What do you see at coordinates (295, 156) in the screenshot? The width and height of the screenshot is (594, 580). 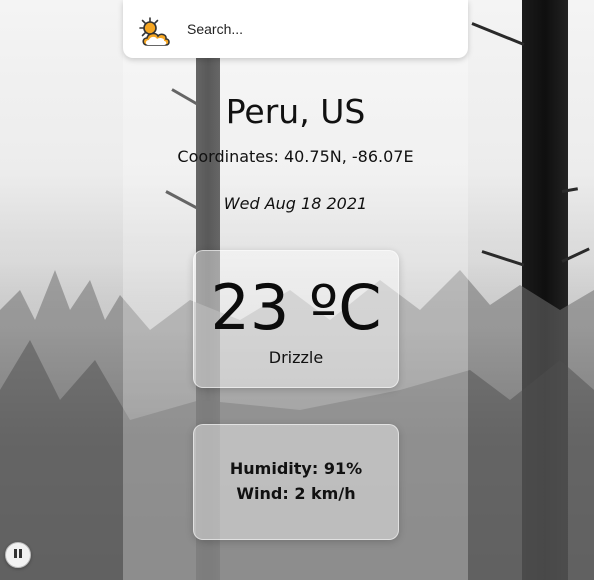 I see `coordinates-text: Coordinates: 40.75N, -86.07E` at bounding box center [295, 156].